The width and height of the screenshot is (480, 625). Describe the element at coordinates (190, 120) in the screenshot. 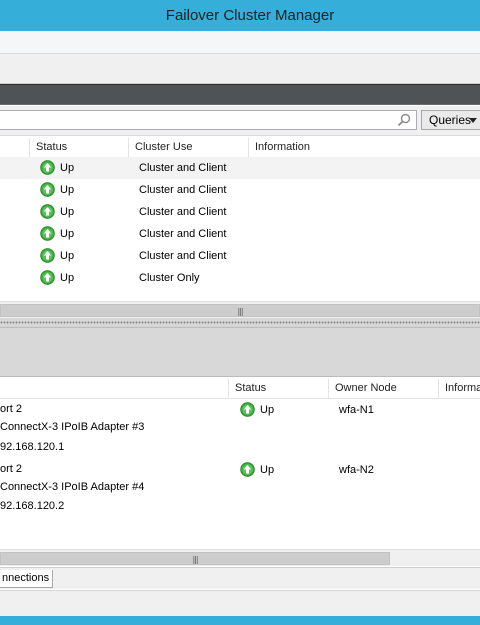

I see `search-input` at that location.